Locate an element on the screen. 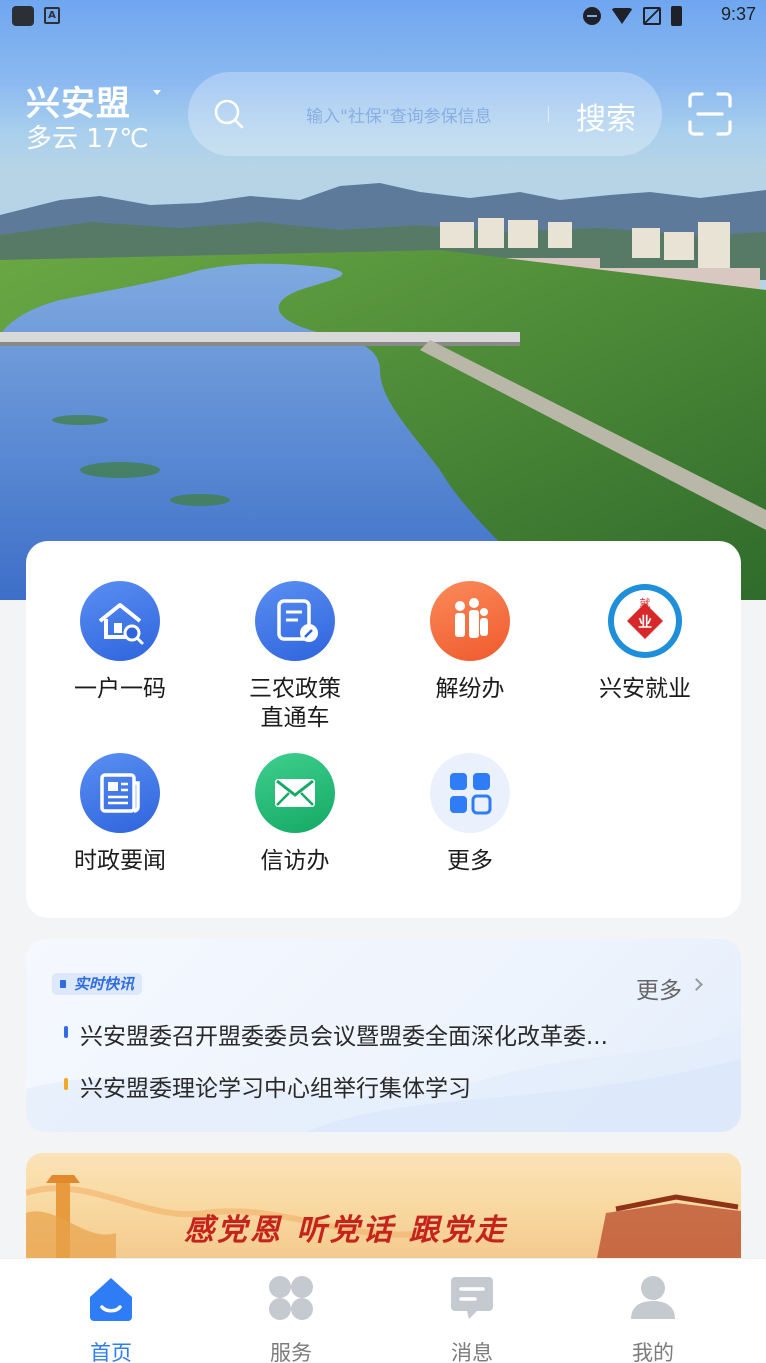 The height and width of the screenshot is (1363, 766). tab-messages: 消息 is located at coordinates (472, 1318).